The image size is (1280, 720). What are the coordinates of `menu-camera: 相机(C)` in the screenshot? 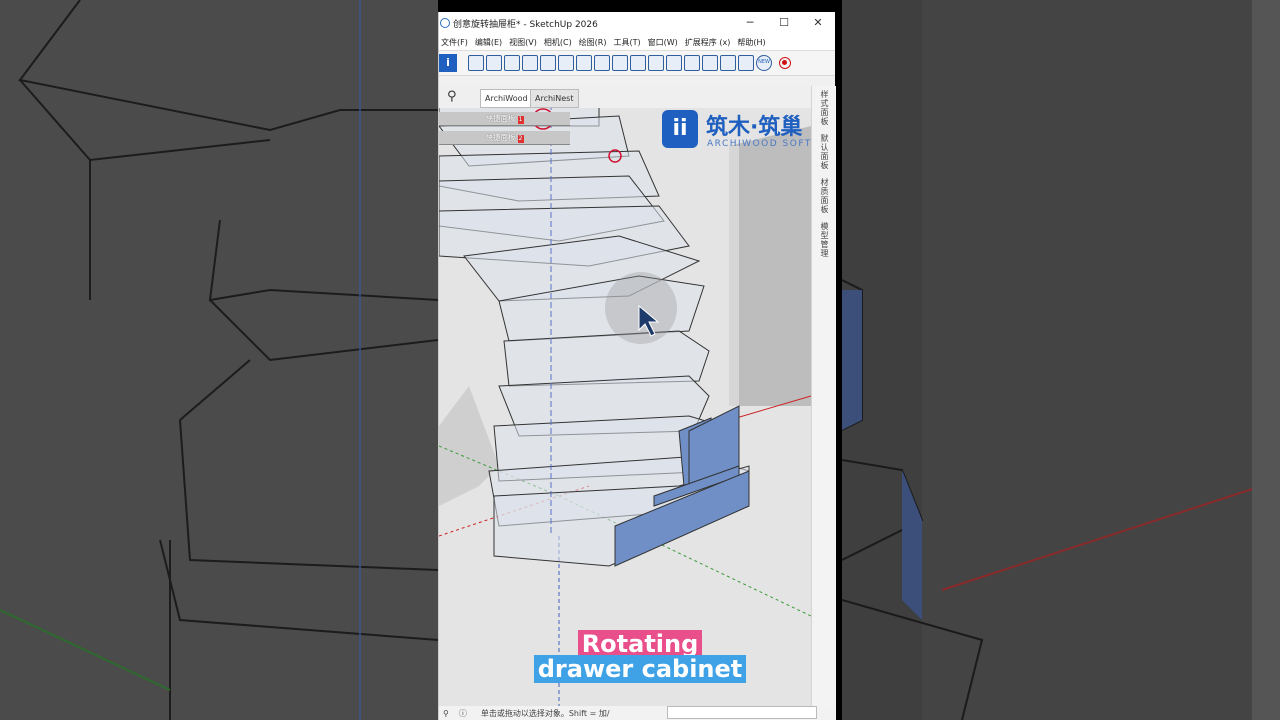 It's located at (559, 42).